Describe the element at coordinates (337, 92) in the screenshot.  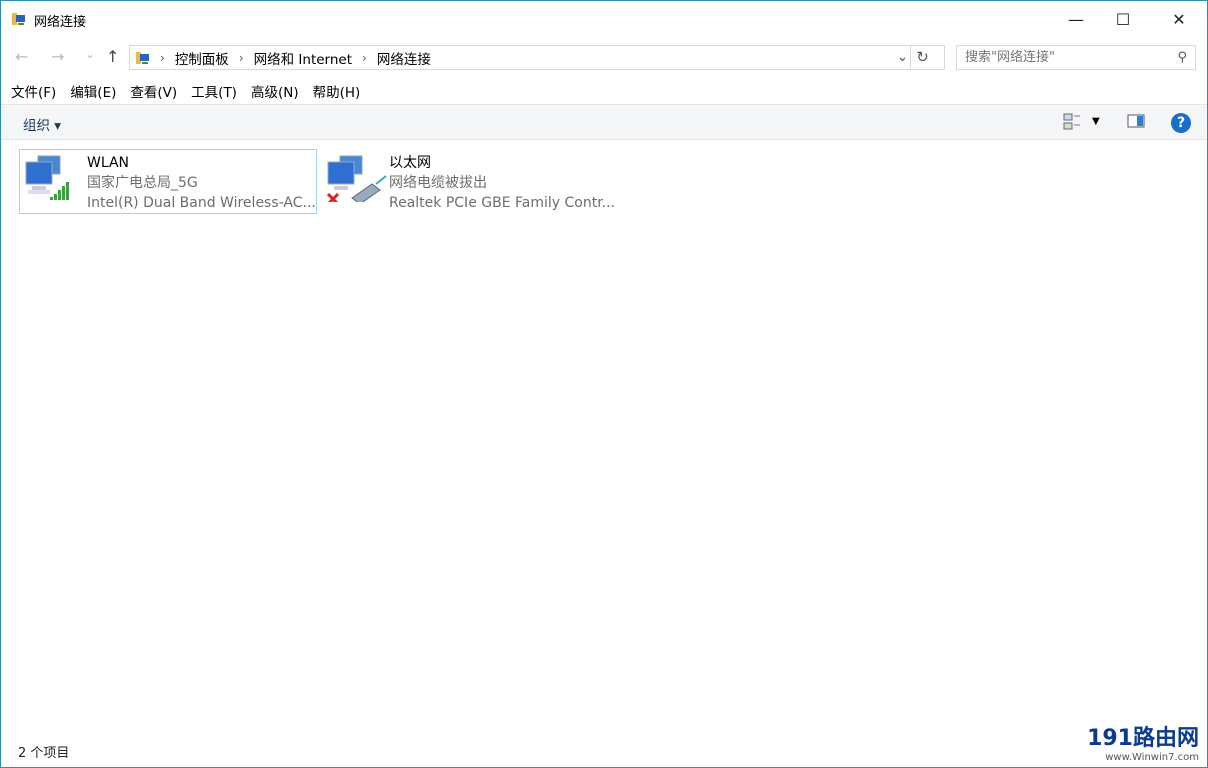
I see `menu-help: 帮助(H)` at that location.